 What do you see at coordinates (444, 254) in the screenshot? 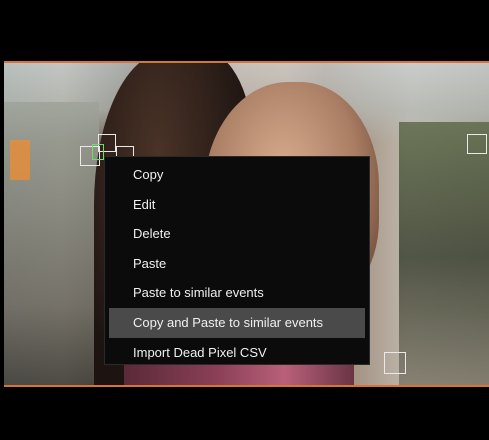
I see `frame-background-right` at bounding box center [444, 254].